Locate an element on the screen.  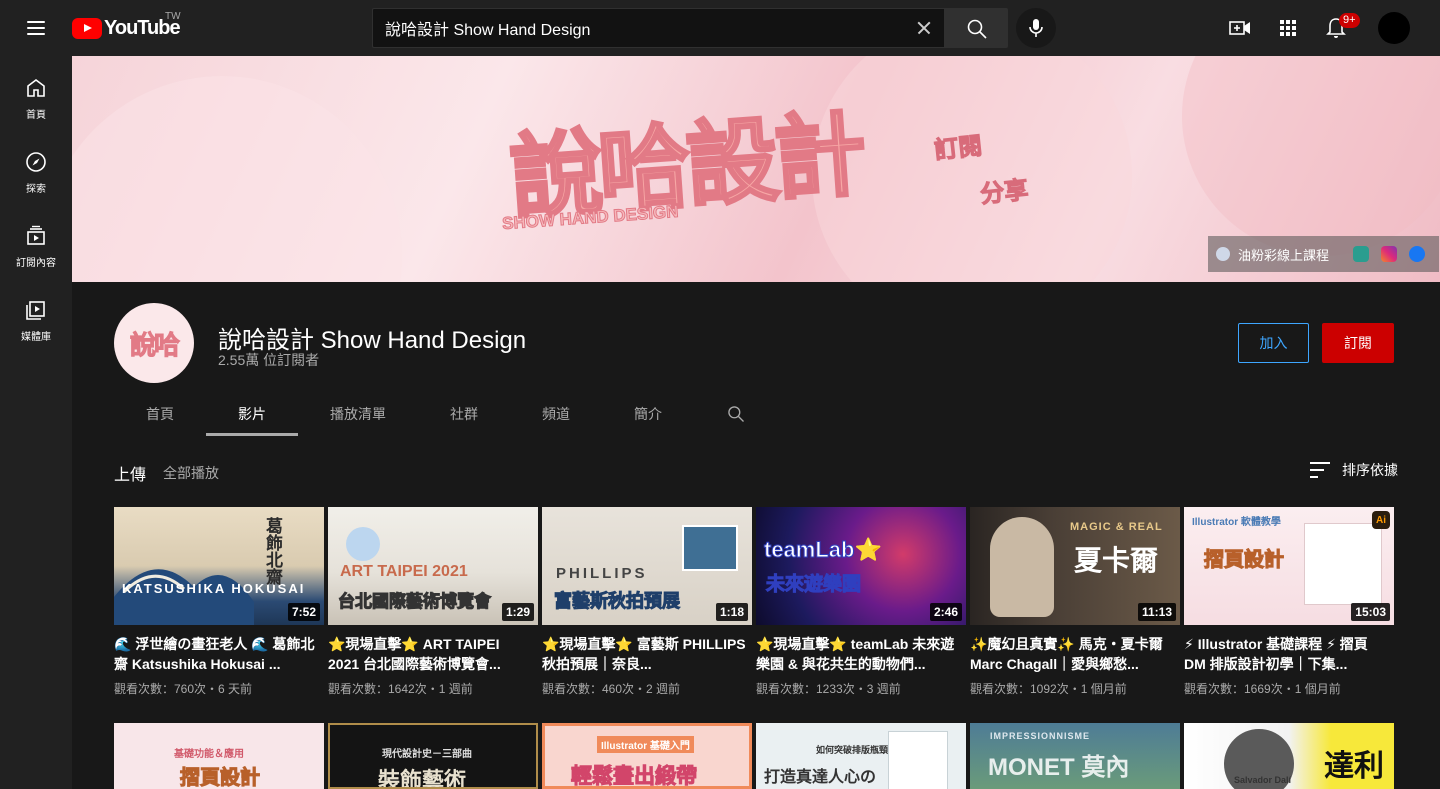
banner-links: 油粉彩線上課程 is located at coordinates (1324, 254).